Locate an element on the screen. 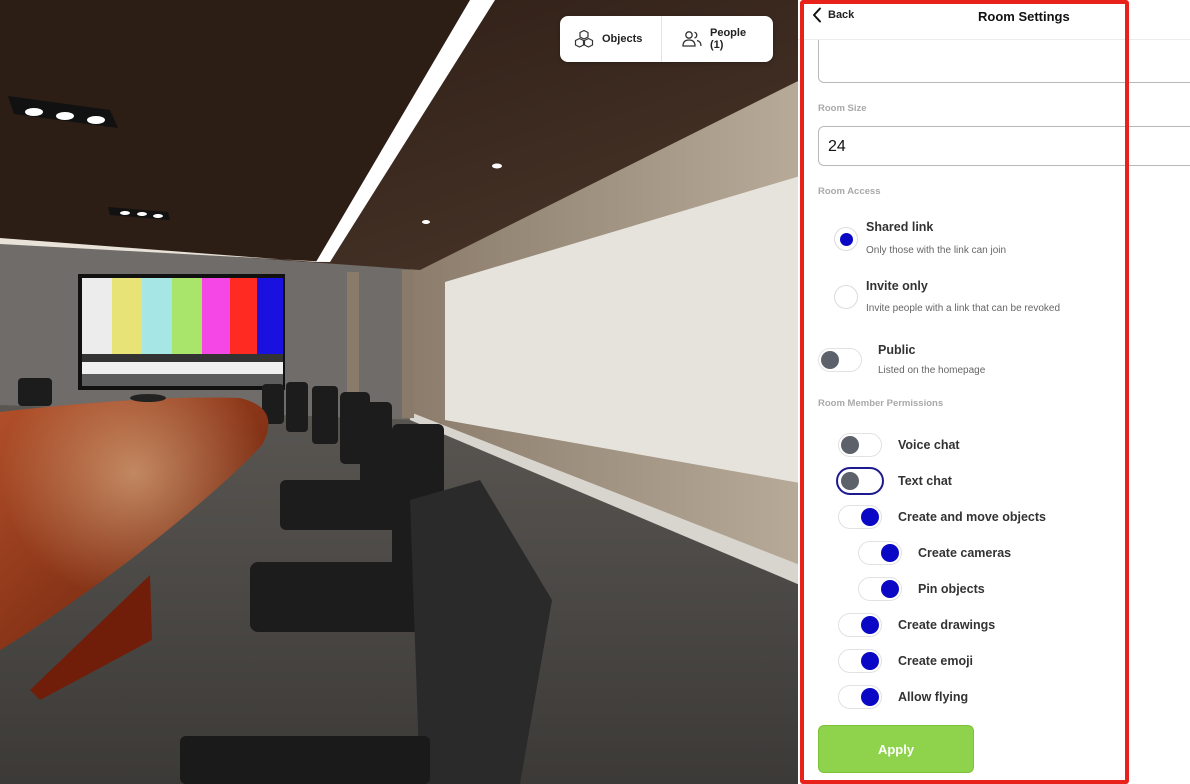 This screenshot has height=784, width=1190. room-size-label: Room Size is located at coordinates (842, 108).